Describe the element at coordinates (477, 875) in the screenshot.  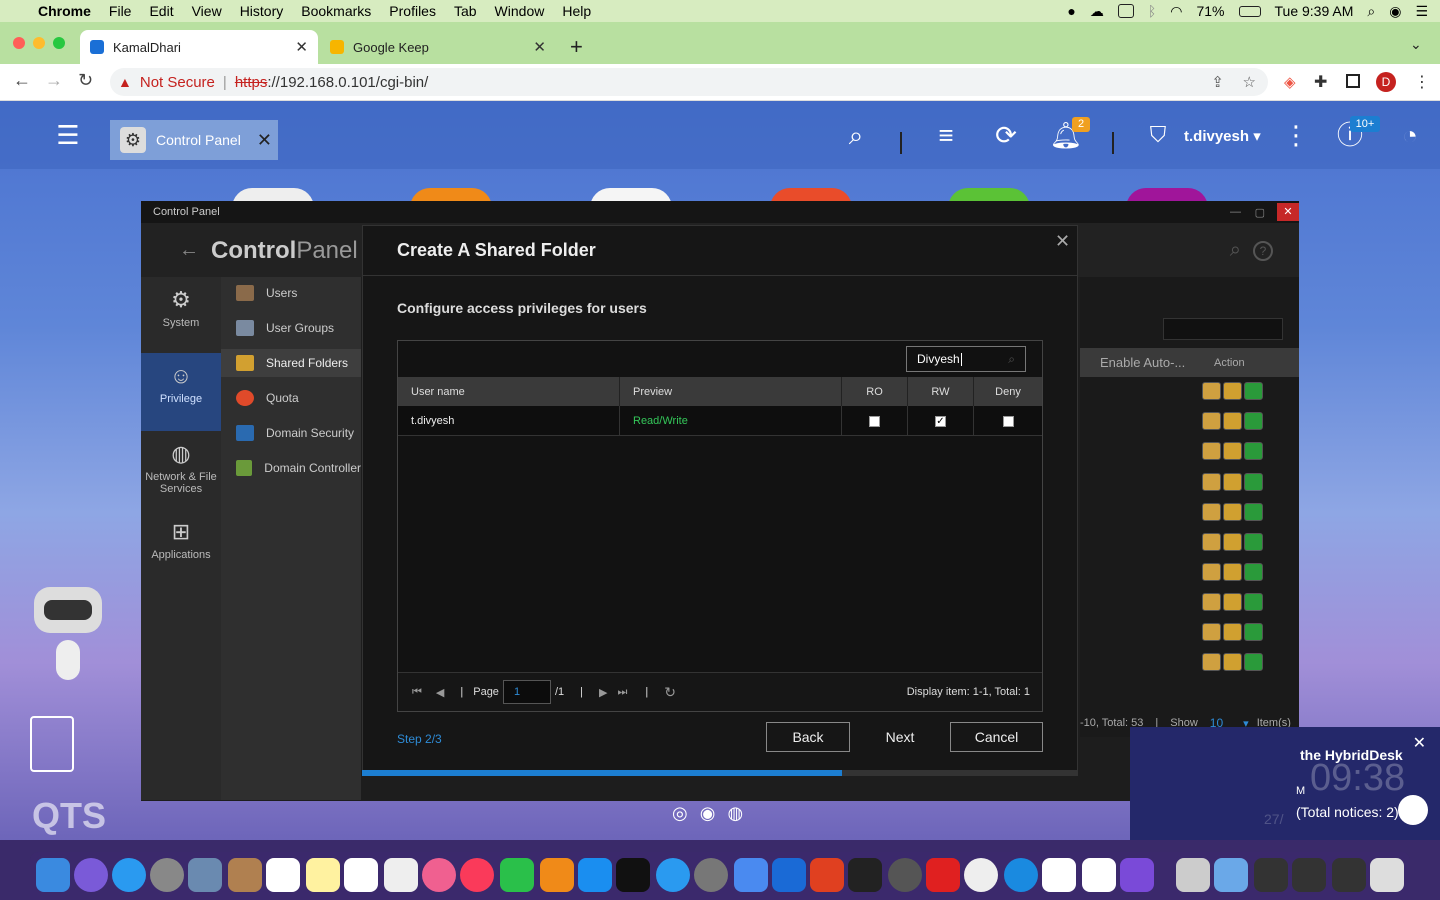
I see `music-icon` at that location.